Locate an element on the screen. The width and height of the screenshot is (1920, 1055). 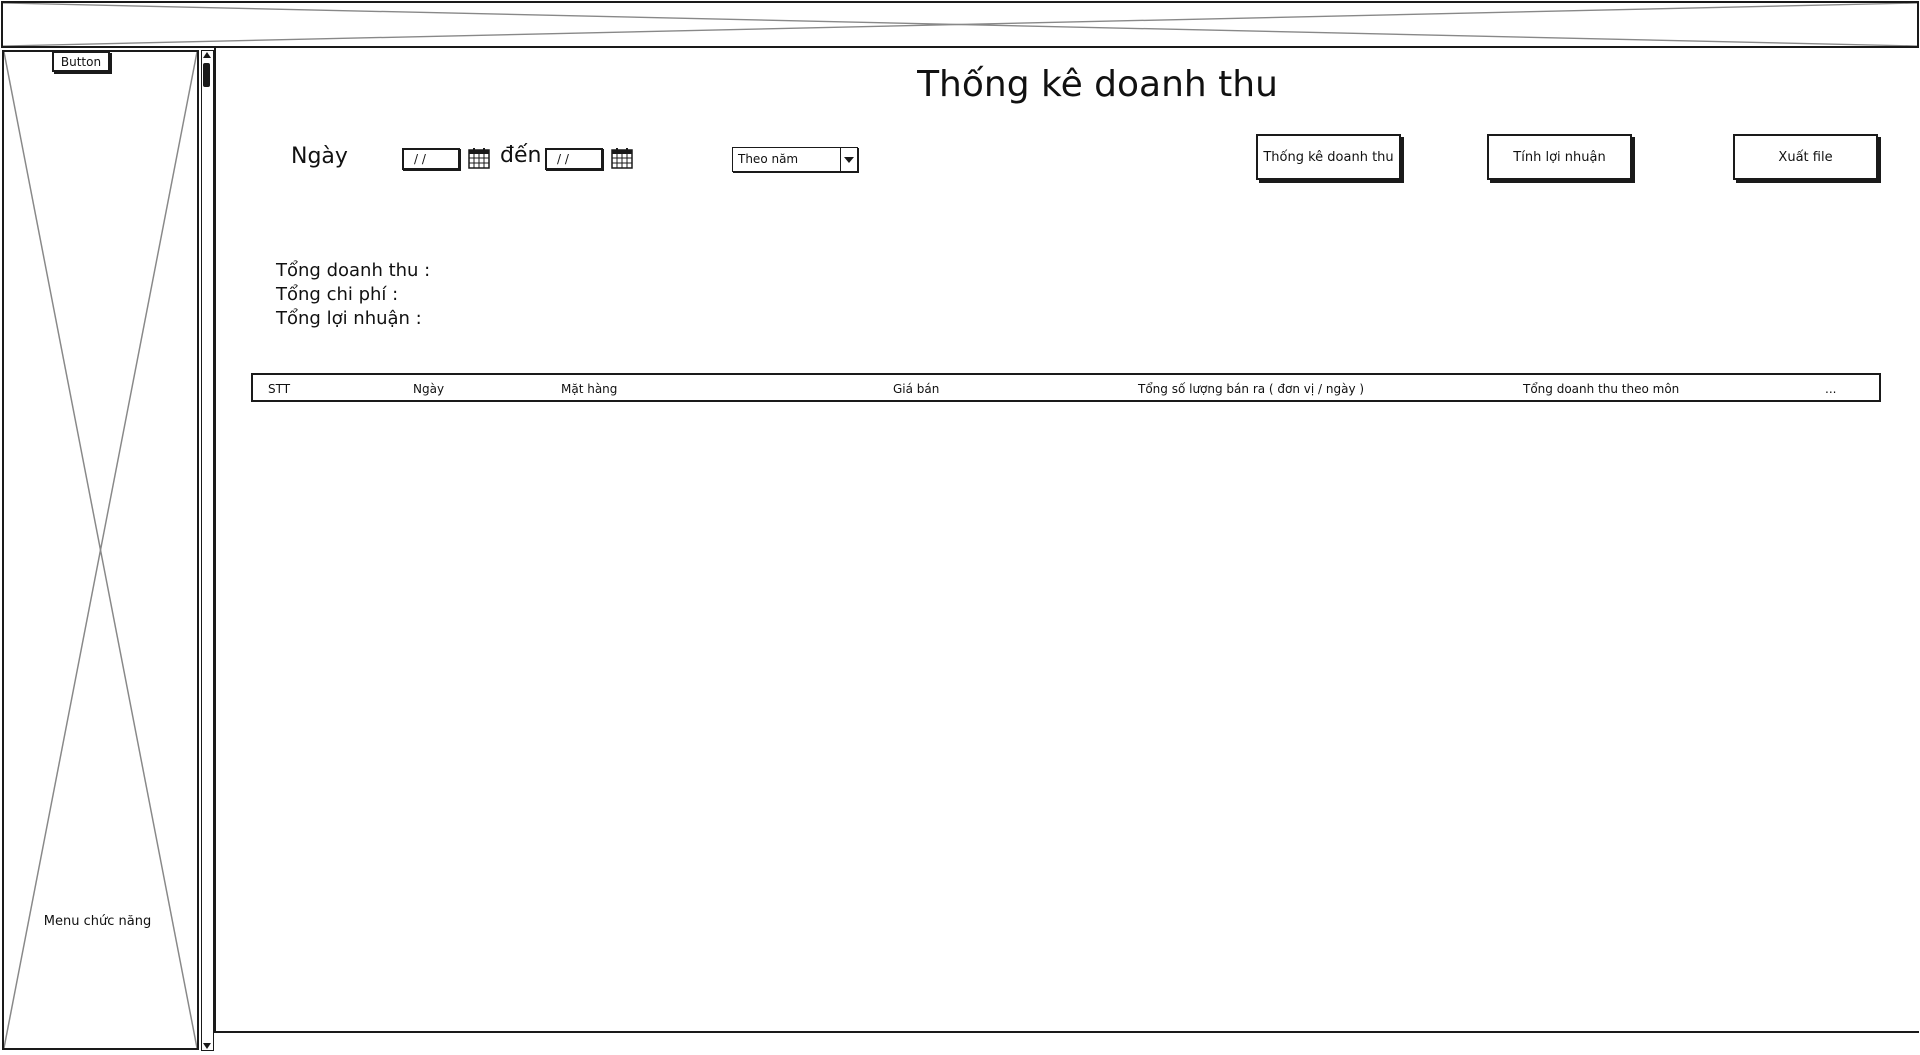
scroll-down-icon is located at coordinates (207, 1046).